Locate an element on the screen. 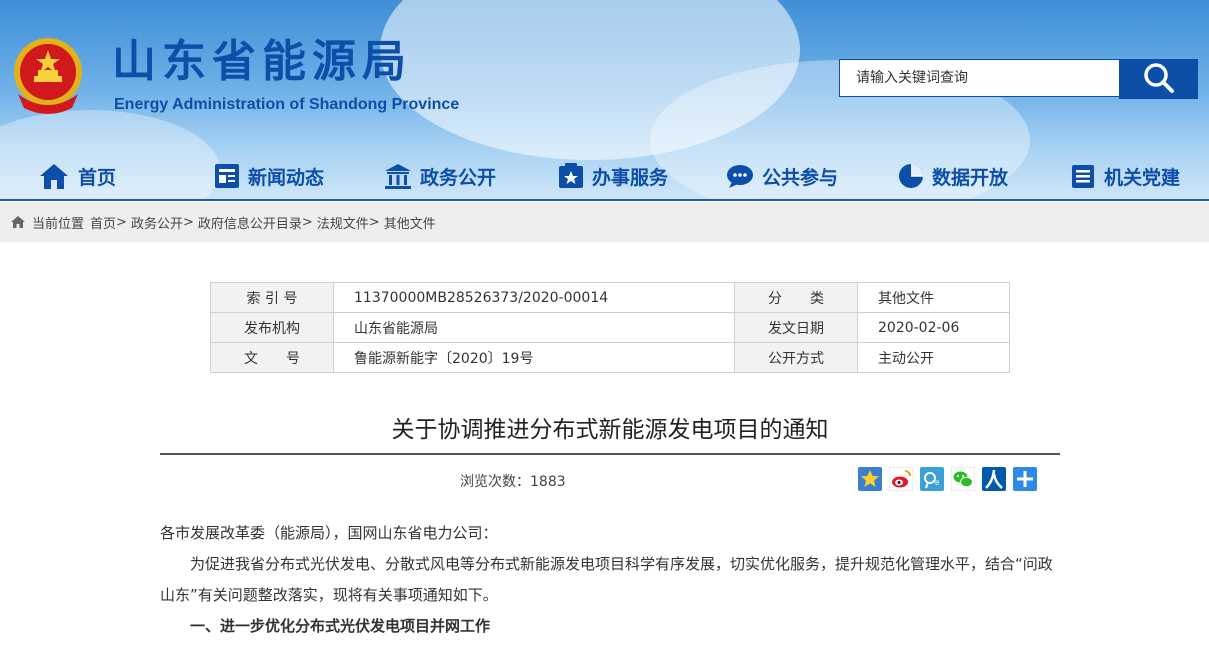  favorite-icon is located at coordinates (870, 479).